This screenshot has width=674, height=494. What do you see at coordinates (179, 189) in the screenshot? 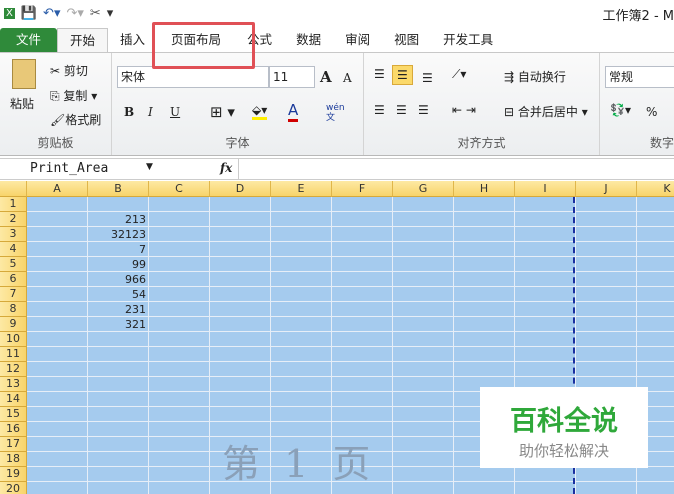
I see `column-header-C: C` at bounding box center [179, 189].